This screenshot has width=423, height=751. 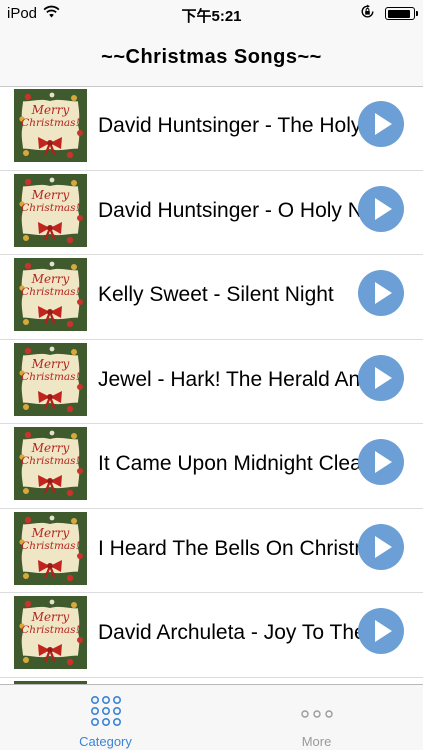 I want to click on tab-more-label: More, so click(x=316, y=741).